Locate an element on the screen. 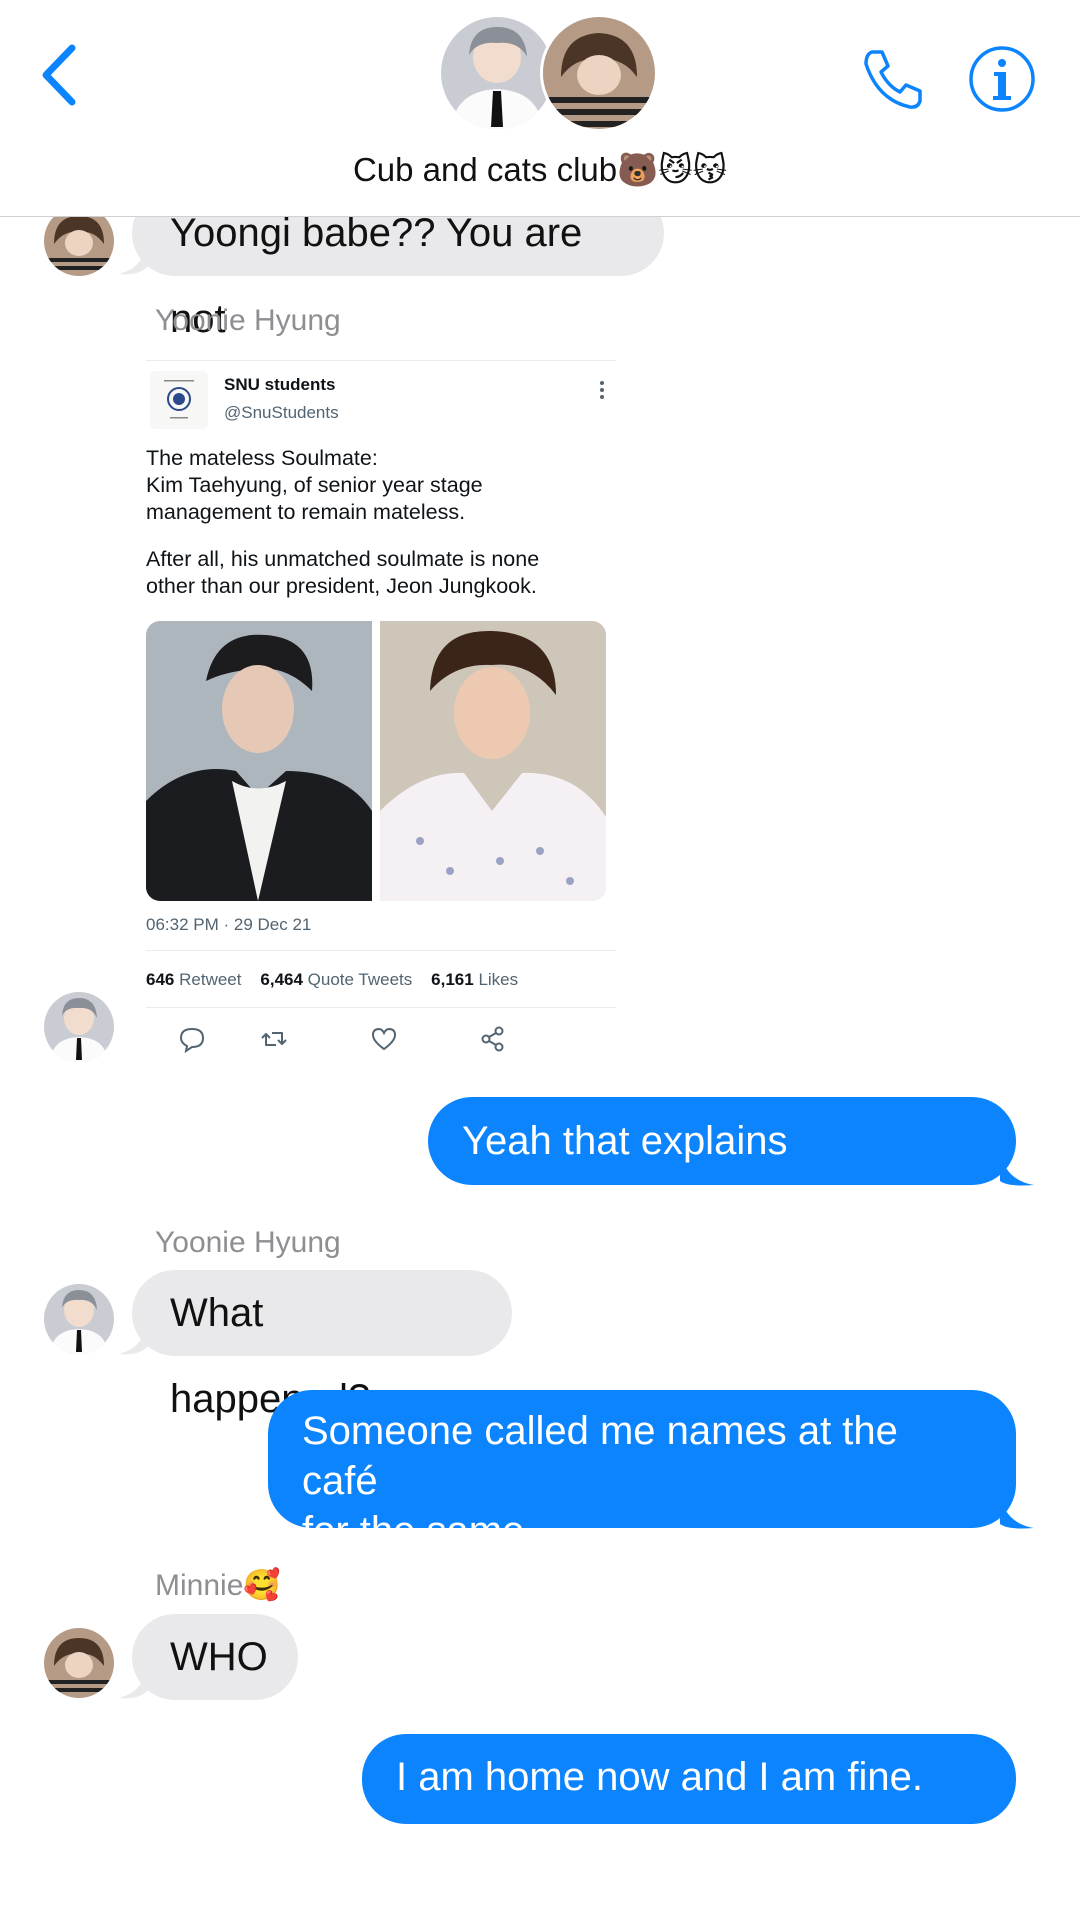  message-bubble-outgoing: I am home now and I am fine. Gtg is located at coordinates (689, 1809).